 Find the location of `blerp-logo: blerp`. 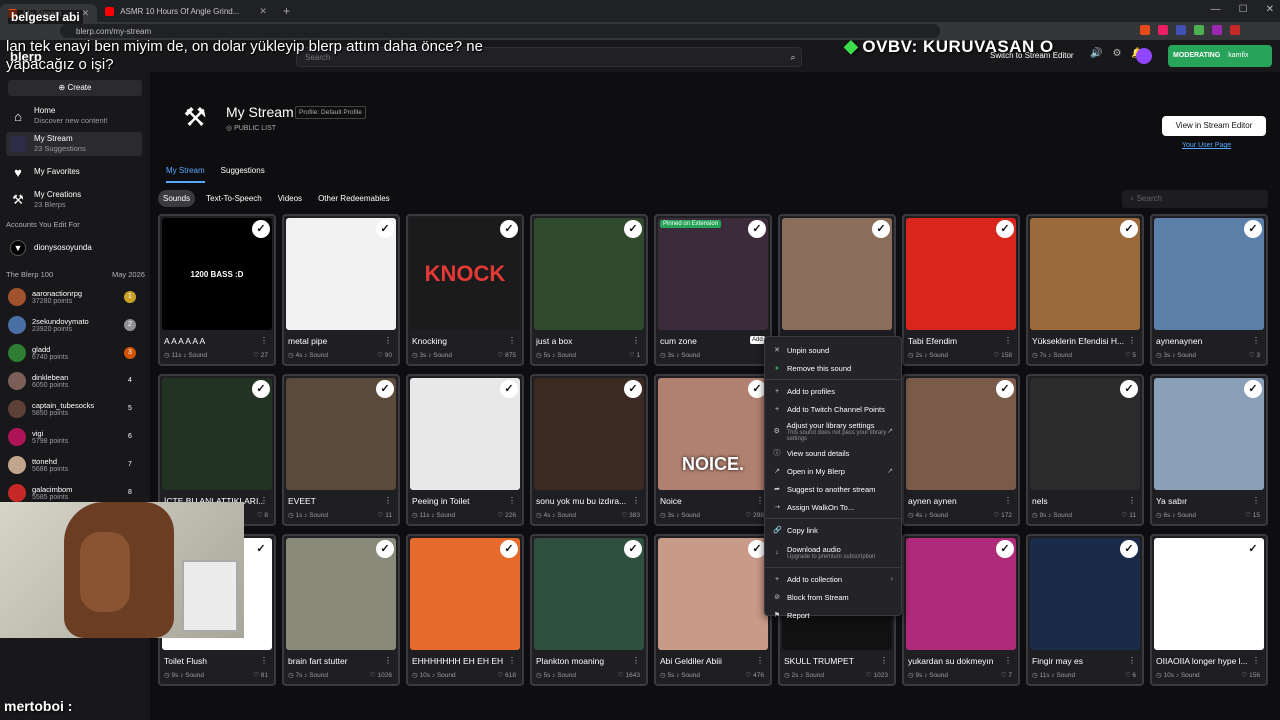

blerp-logo: blerp is located at coordinates (26, 56).